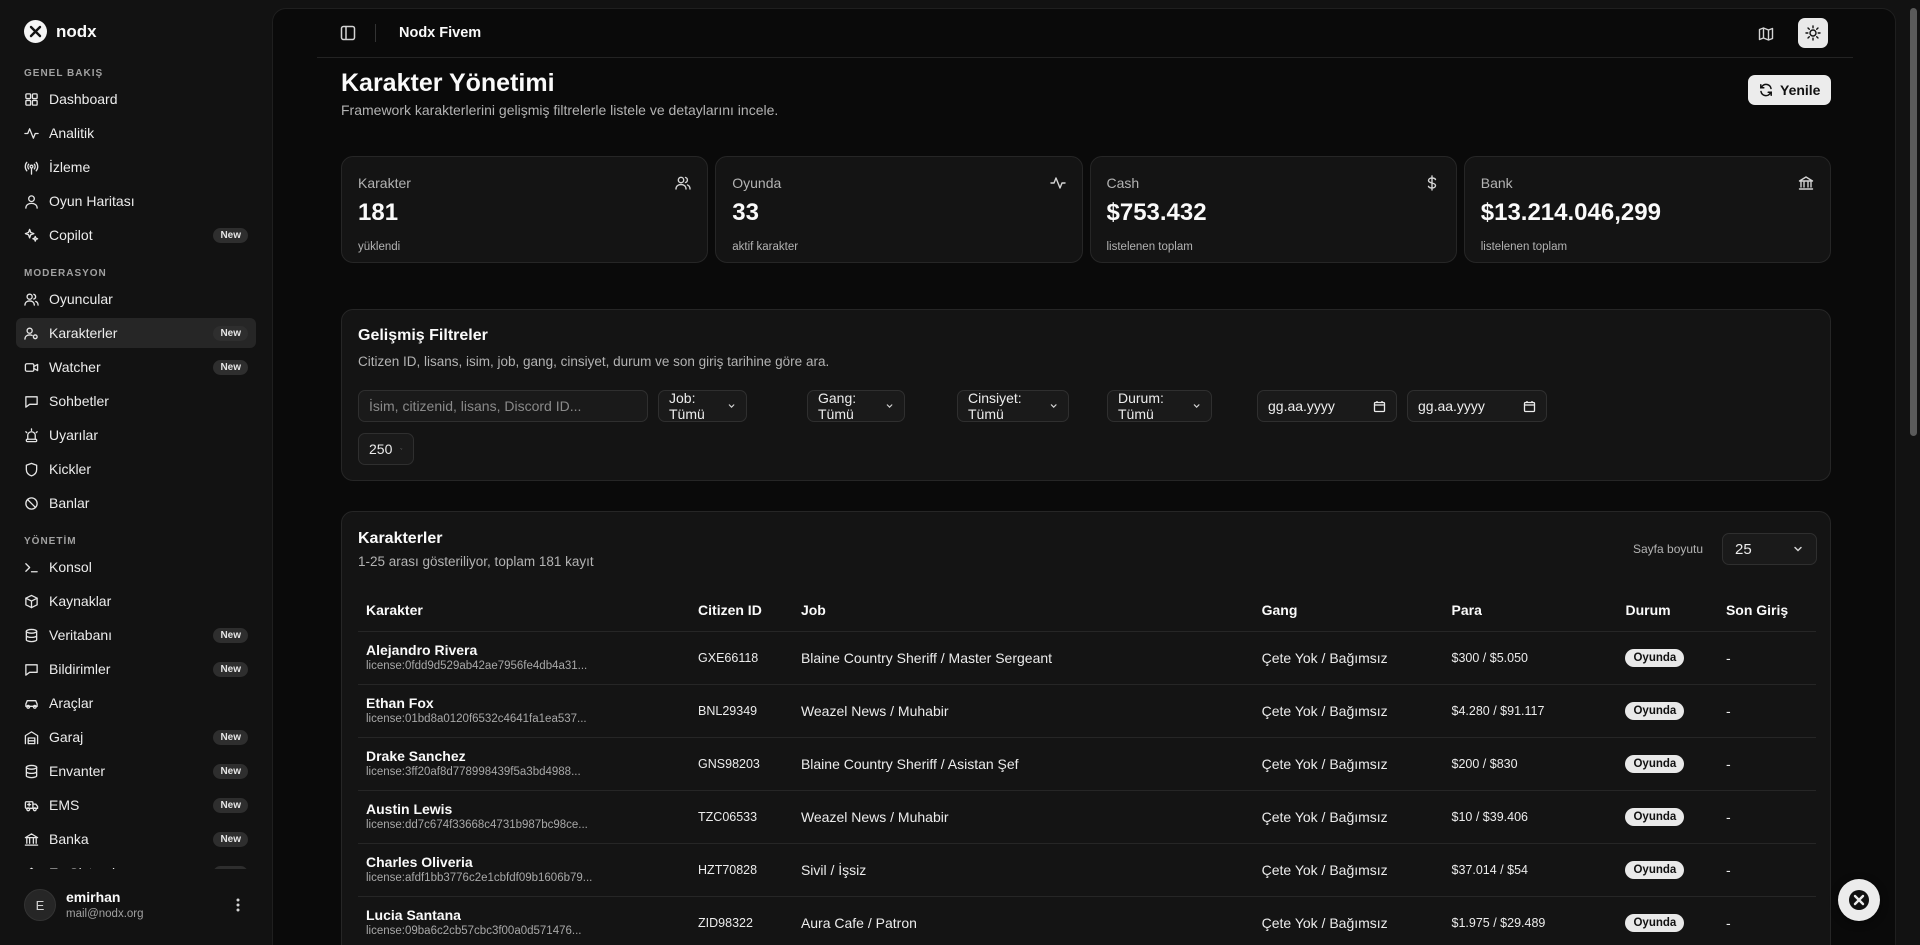 Image resolution: width=1920 pixels, height=945 pixels. What do you see at coordinates (136, 771) in the screenshot?
I see `sidebar-item-envanter: Envanter New` at bounding box center [136, 771].